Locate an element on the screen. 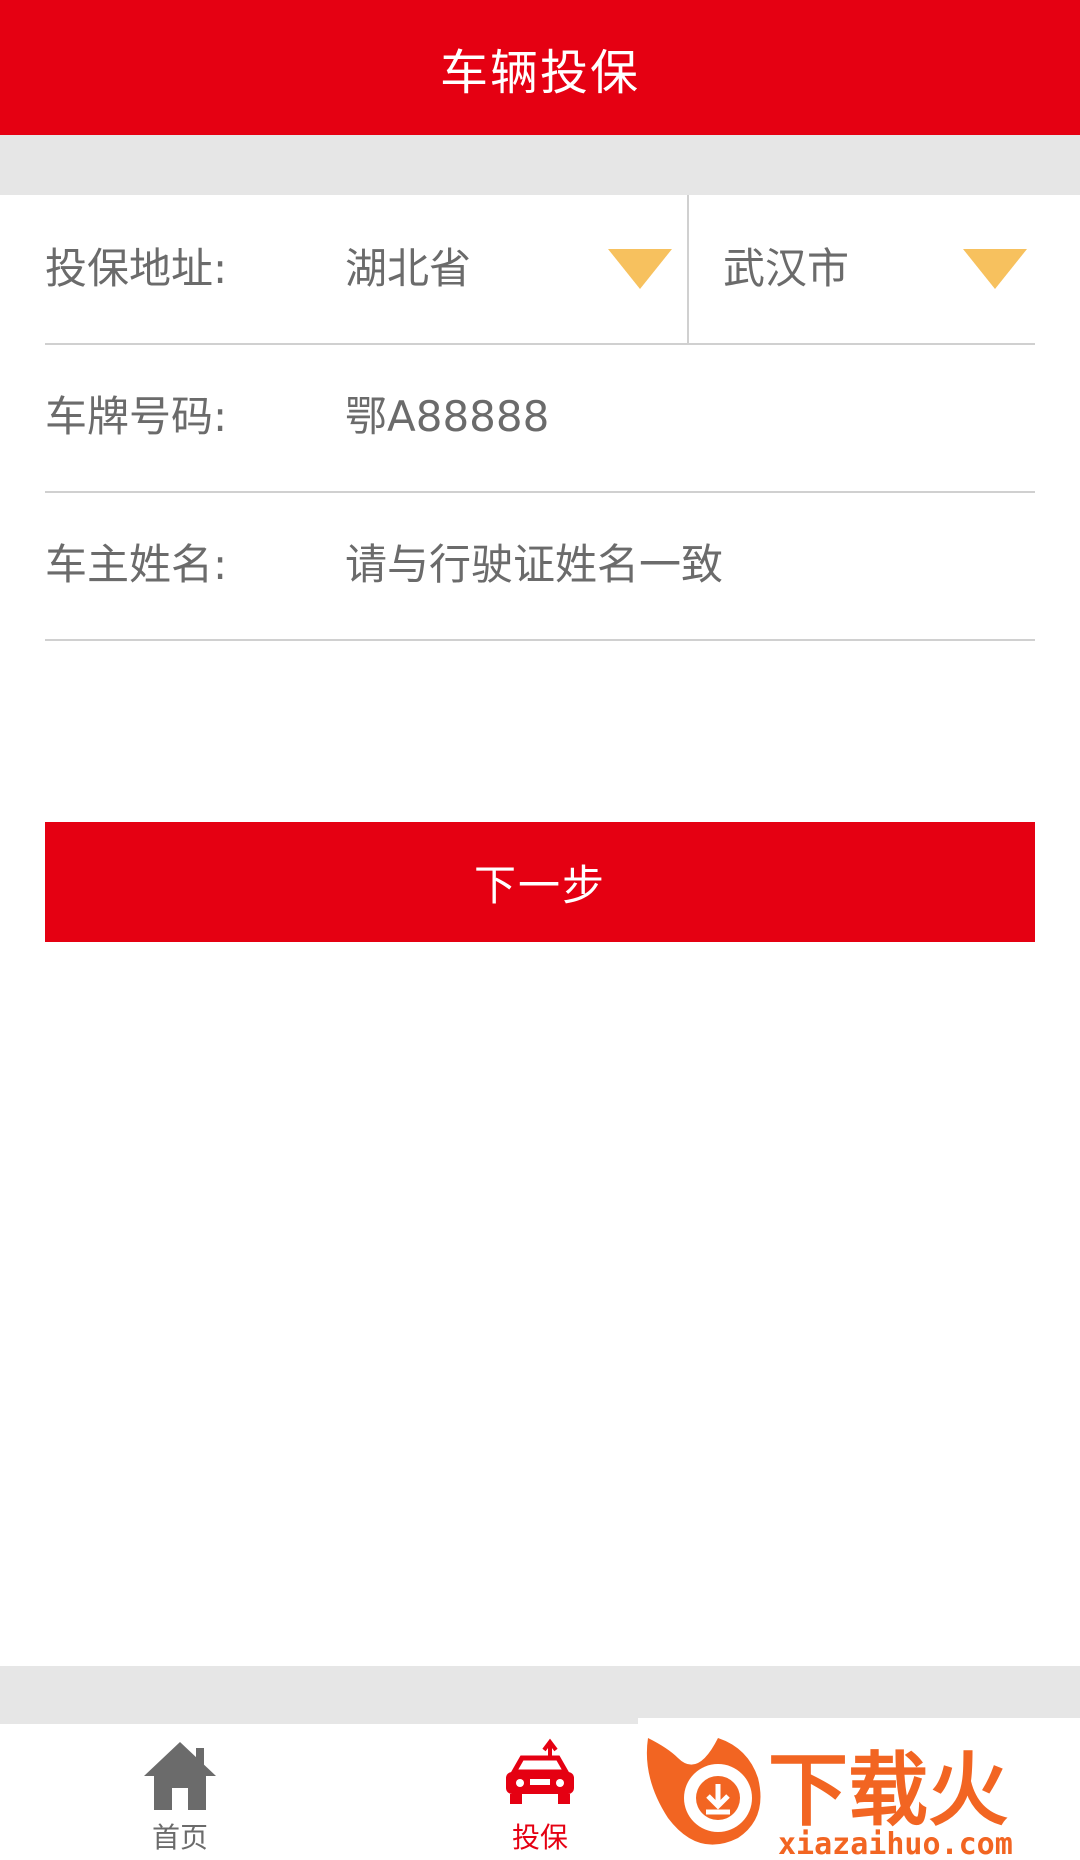 The image size is (1080, 1860). tab-home-label: 首页 is located at coordinates (179, 1837).